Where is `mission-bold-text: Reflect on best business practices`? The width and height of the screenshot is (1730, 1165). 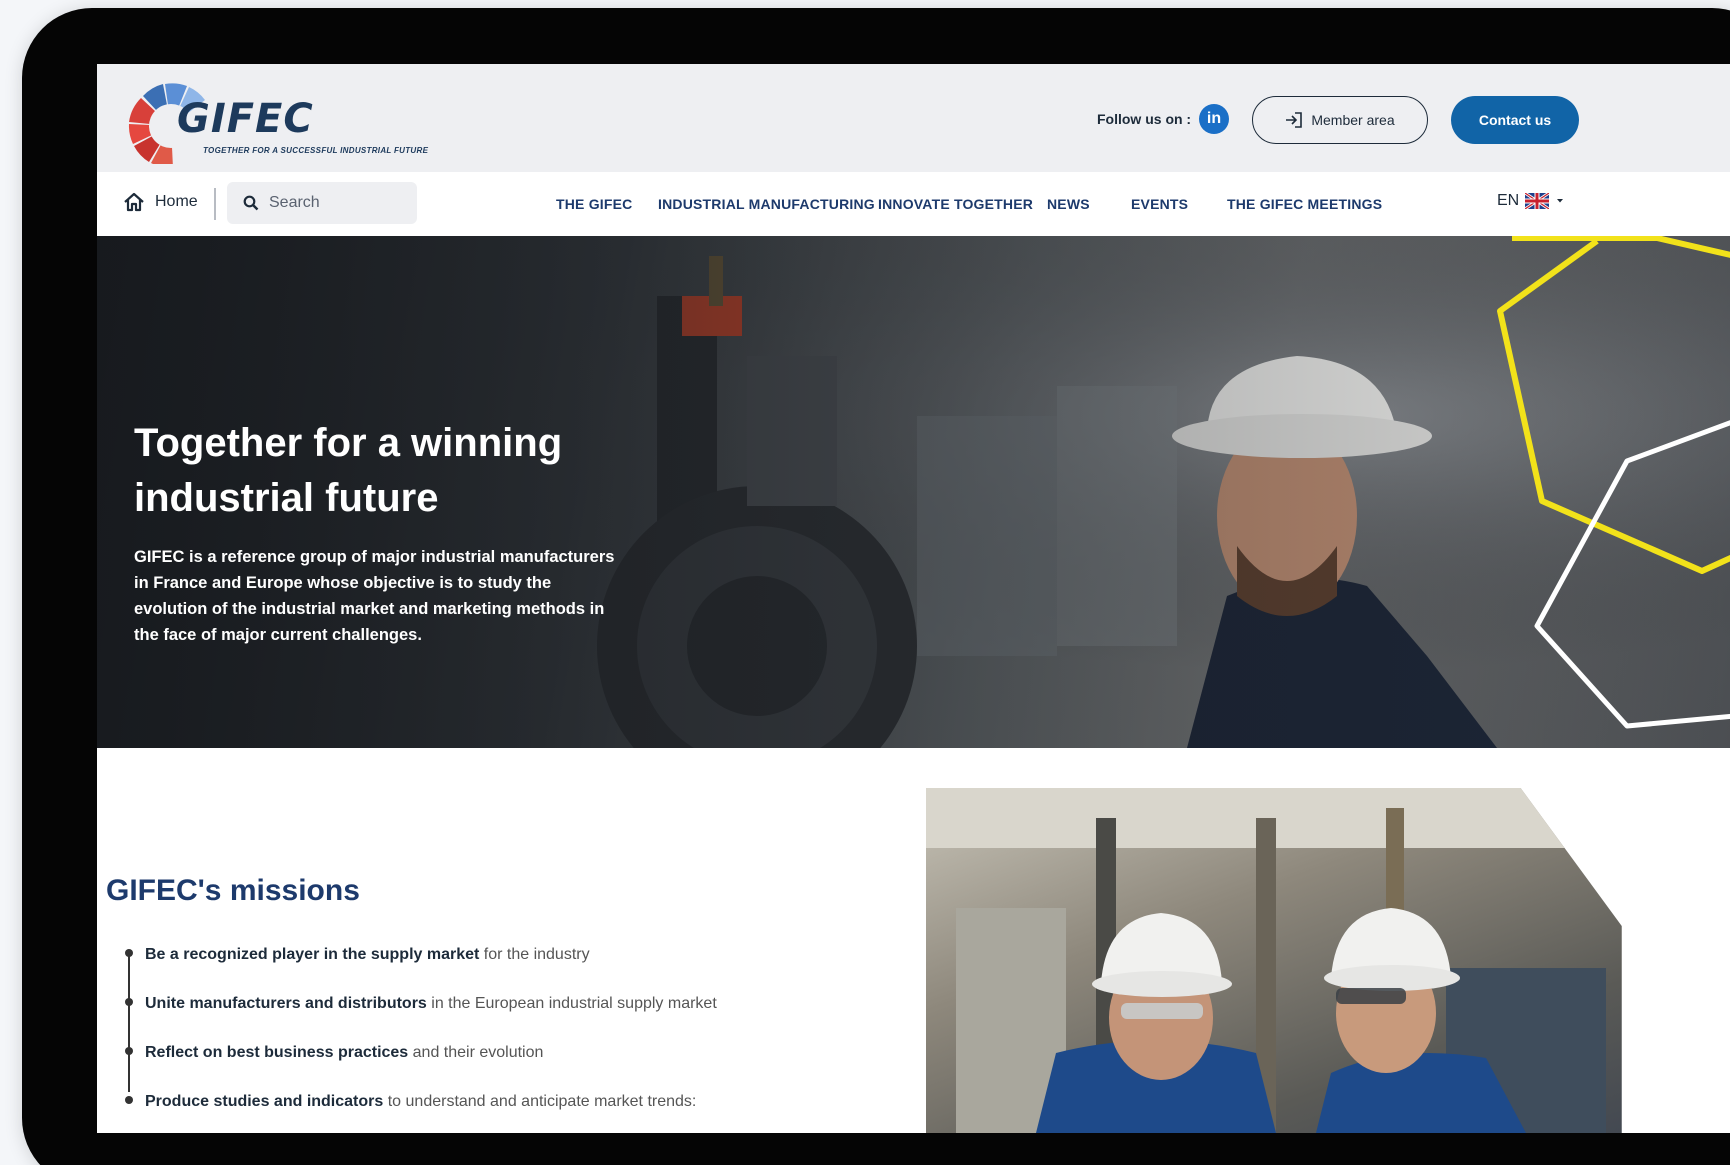 mission-bold-text: Reflect on best business practices is located at coordinates (277, 1052).